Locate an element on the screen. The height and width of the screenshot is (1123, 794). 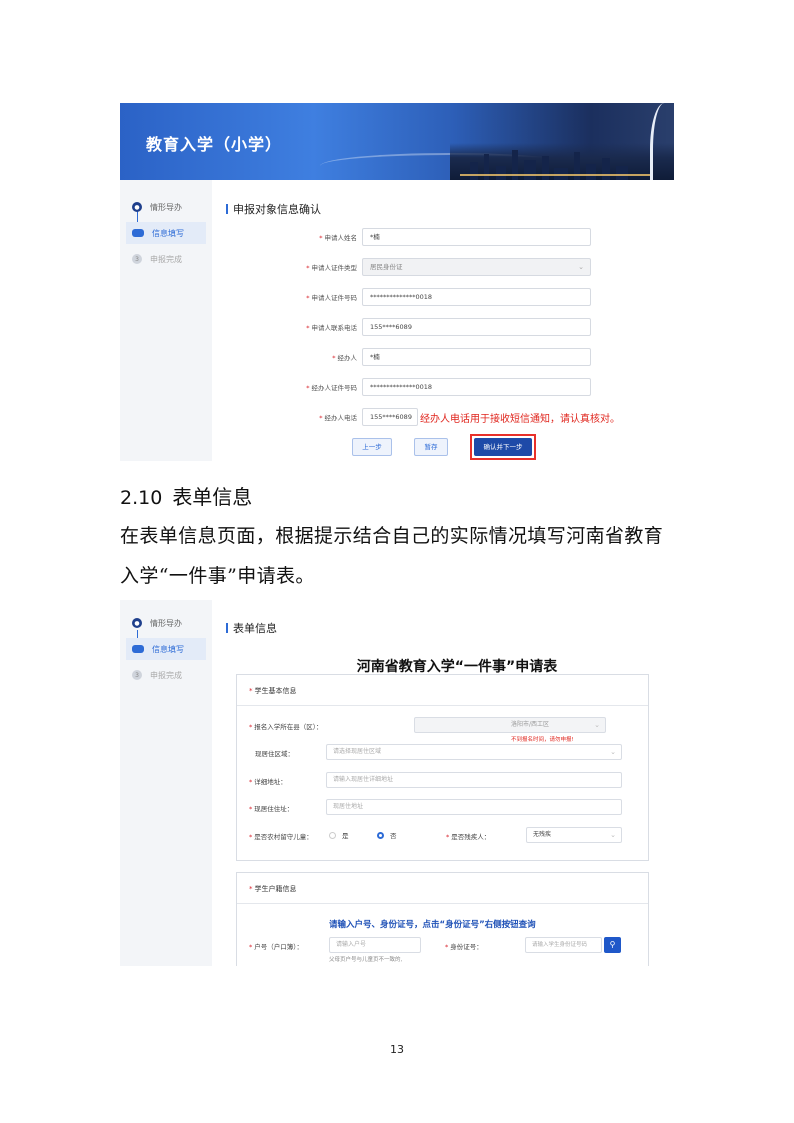
form-main-title: 河南省教育入学“一件事”申请表 is located at coordinates (457, 667).